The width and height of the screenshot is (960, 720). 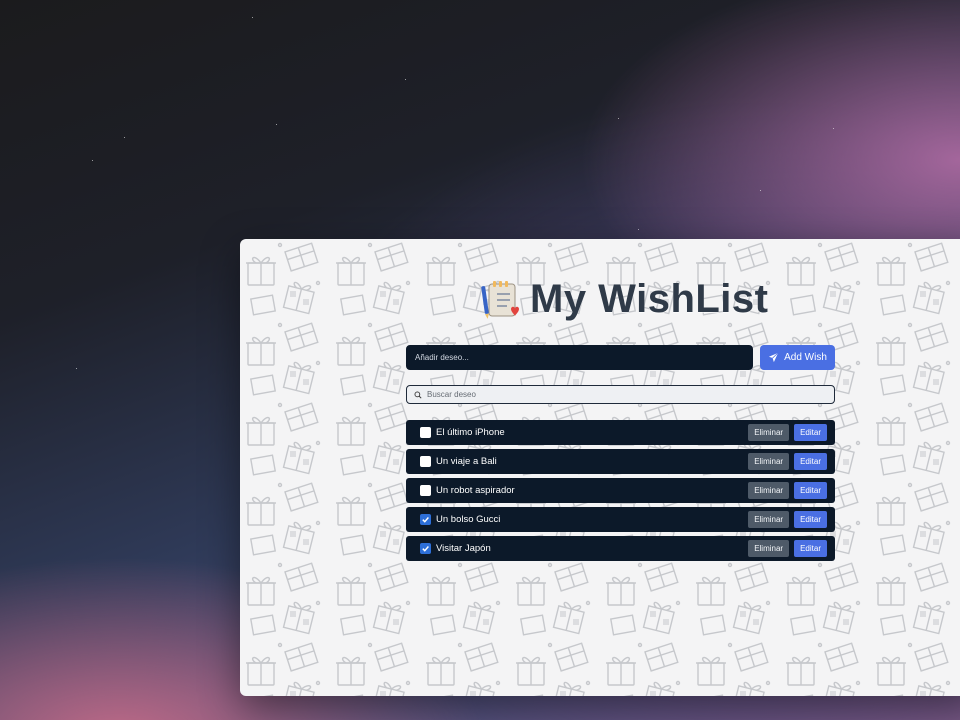 What do you see at coordinates (620, 432) in the screenshot?
I see `wish-item: El último iPhone Eliminar Editar` at bounding box center [620, 432].